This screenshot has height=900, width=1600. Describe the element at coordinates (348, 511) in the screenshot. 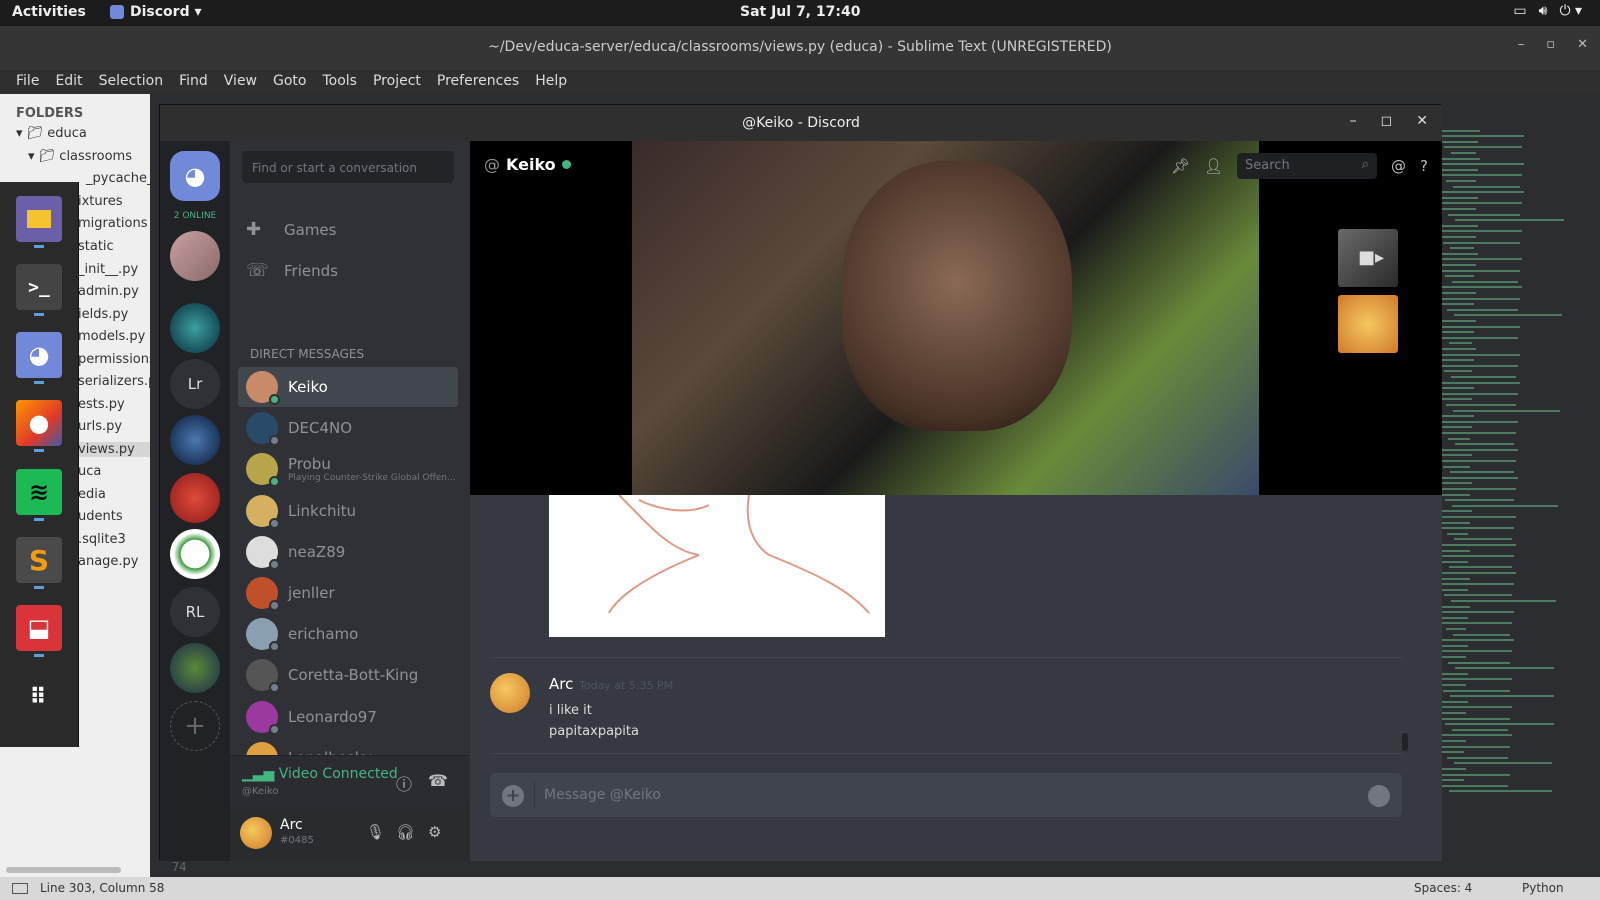

I see `dm-item: Linkchitu` at that location.